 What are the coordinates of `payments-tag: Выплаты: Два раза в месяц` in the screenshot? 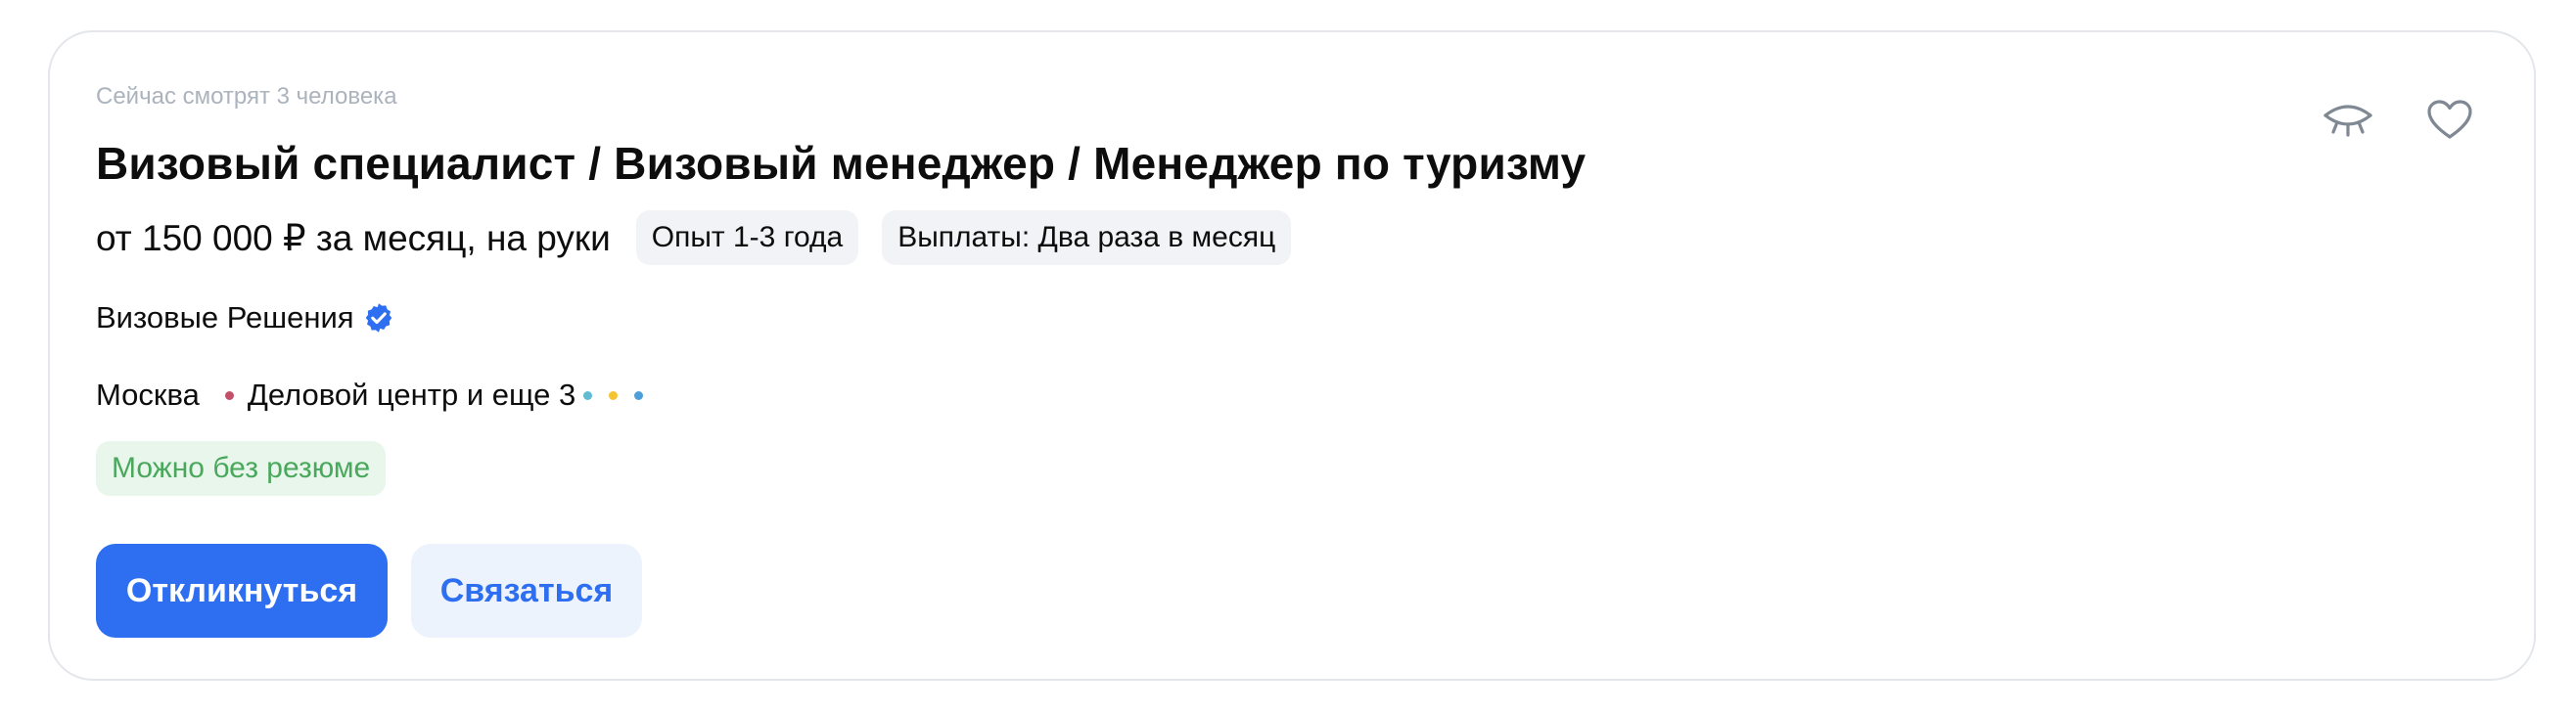 It's located at (1087, 237).